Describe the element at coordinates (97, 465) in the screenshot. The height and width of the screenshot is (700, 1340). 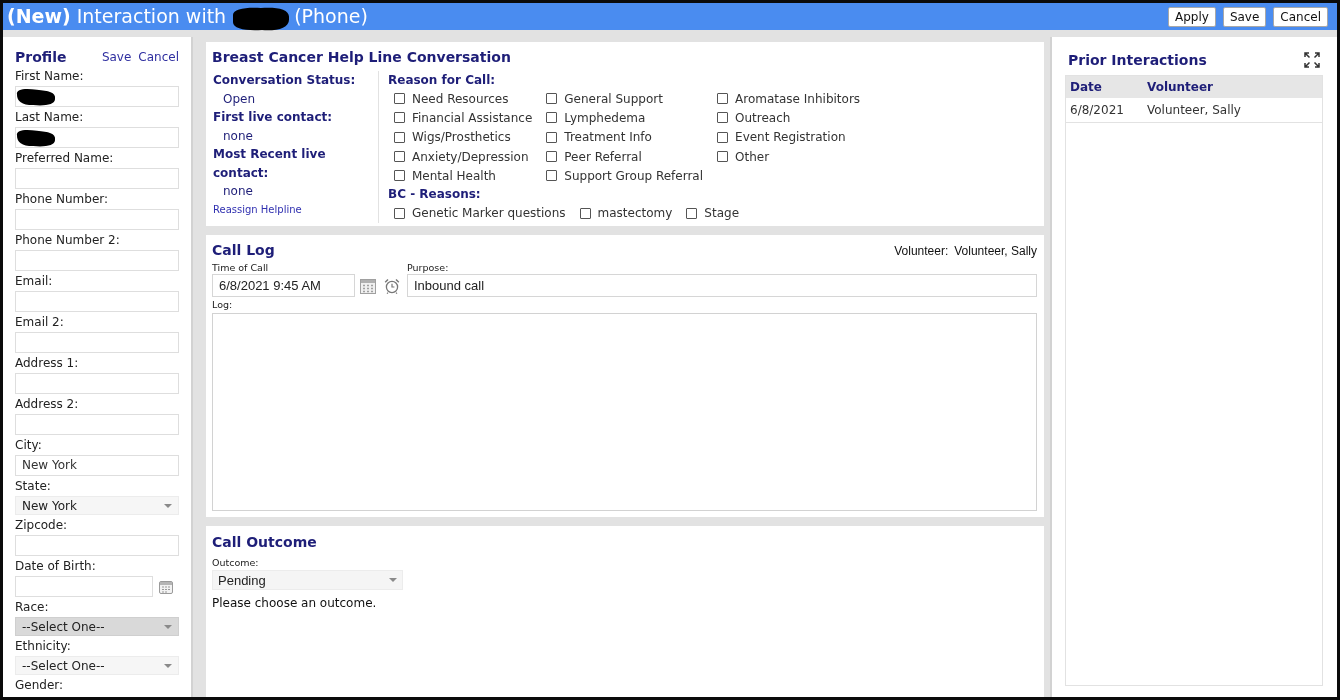
I see `text-field: New York` at that location.